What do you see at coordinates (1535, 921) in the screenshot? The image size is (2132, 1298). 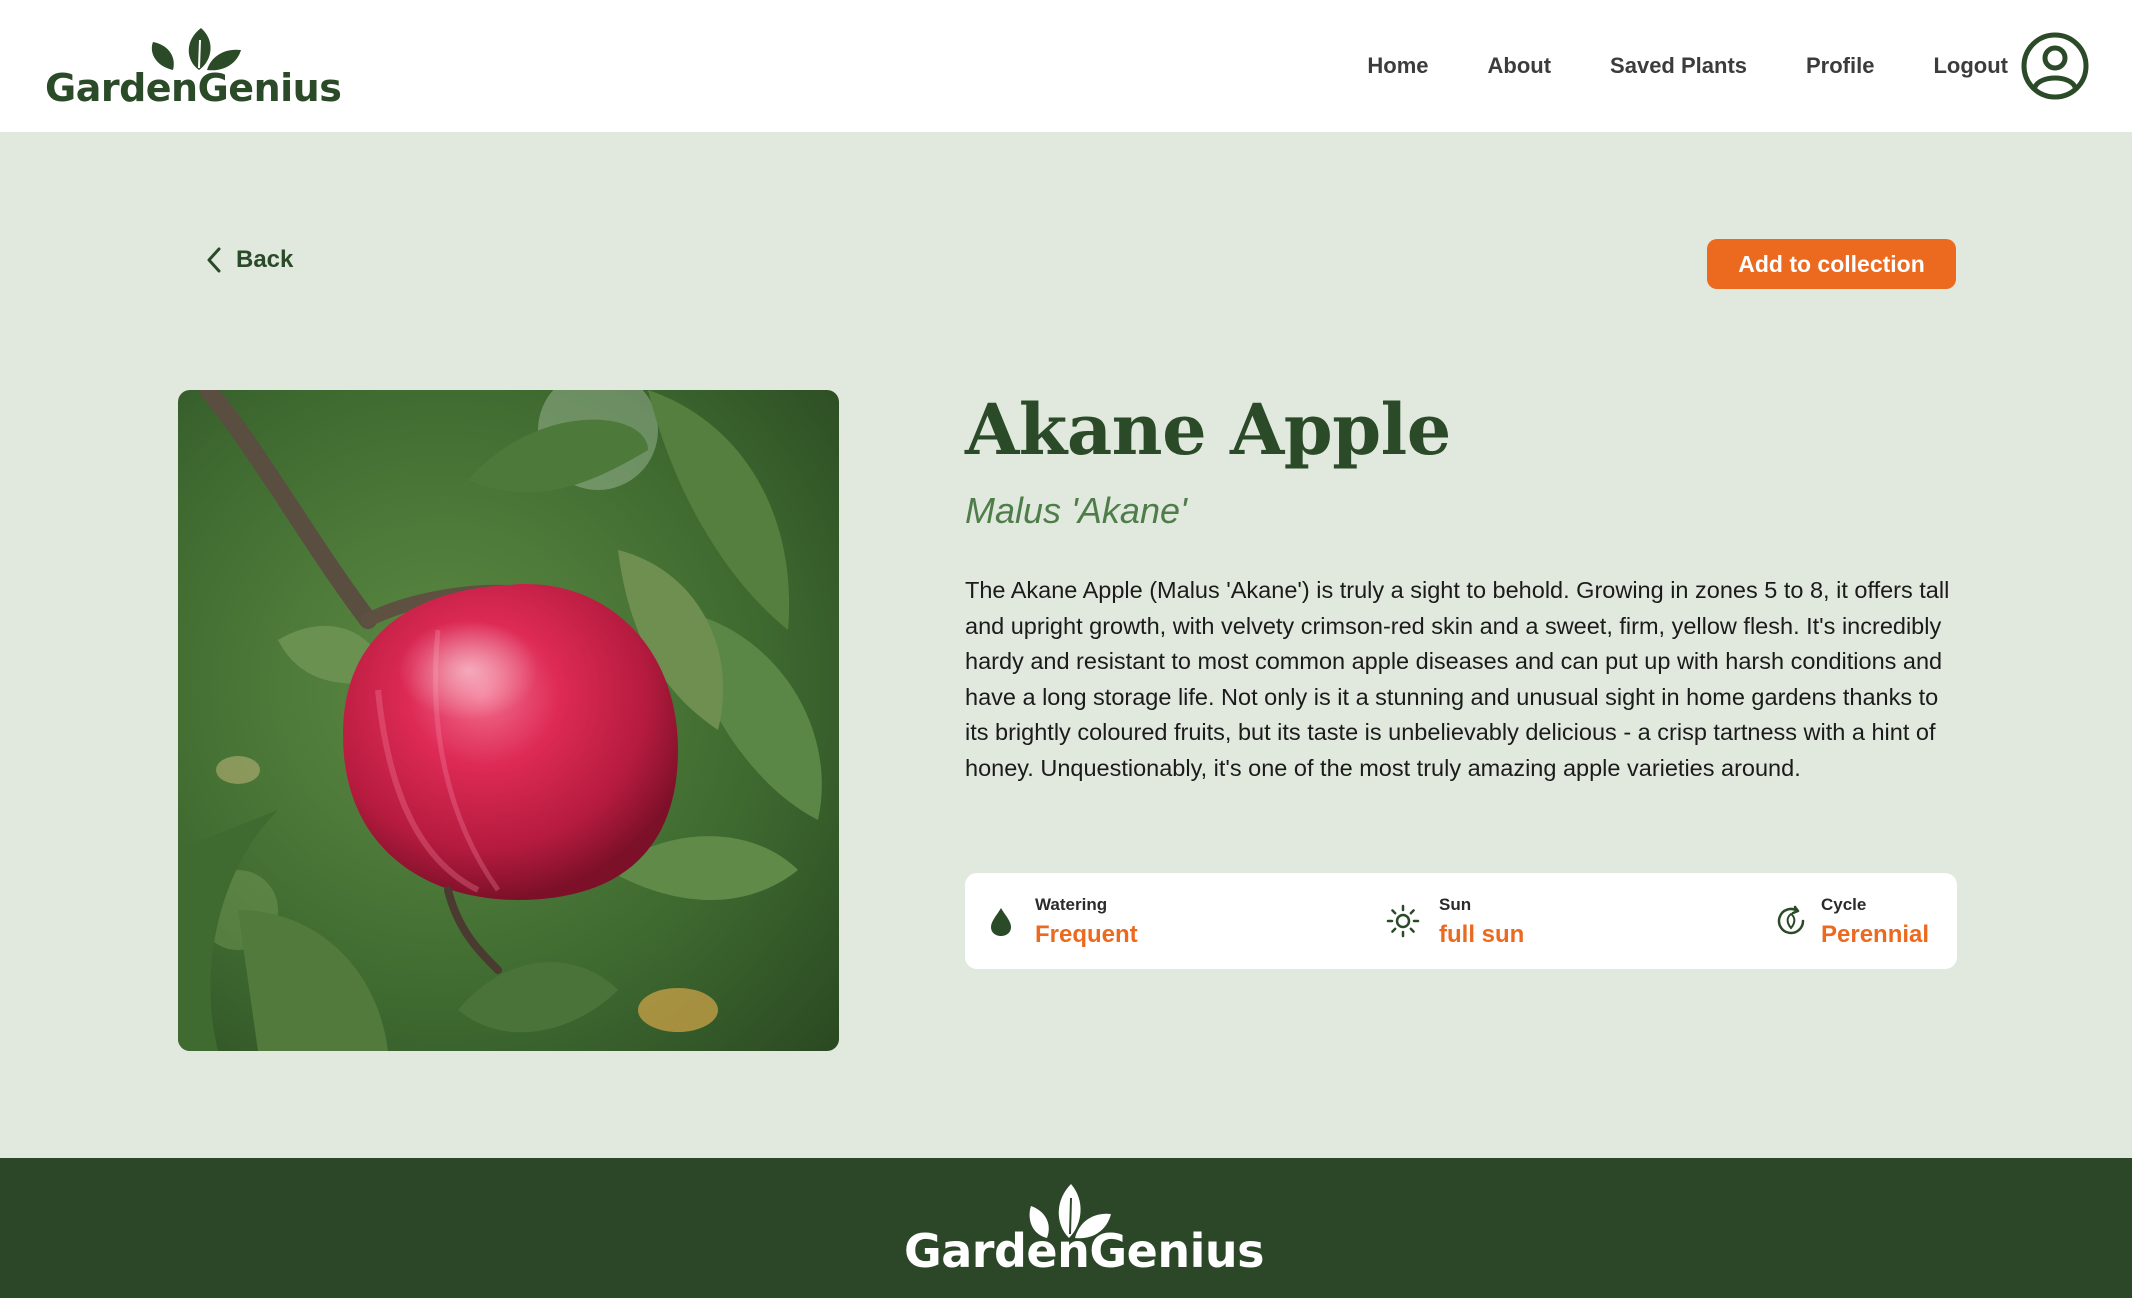 I see `care-sun: Sun full sun` at bounding box center [1535, 921].